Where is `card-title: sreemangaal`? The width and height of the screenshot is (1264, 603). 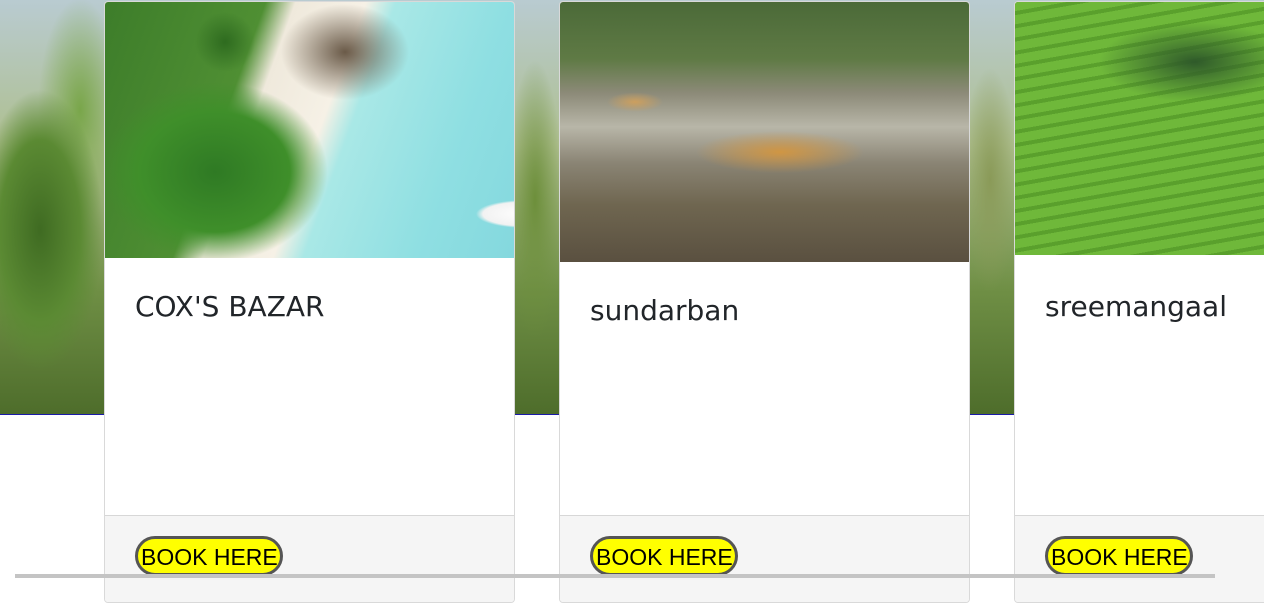
card-title: sreemangaal is located at coordinates (1136, 306).